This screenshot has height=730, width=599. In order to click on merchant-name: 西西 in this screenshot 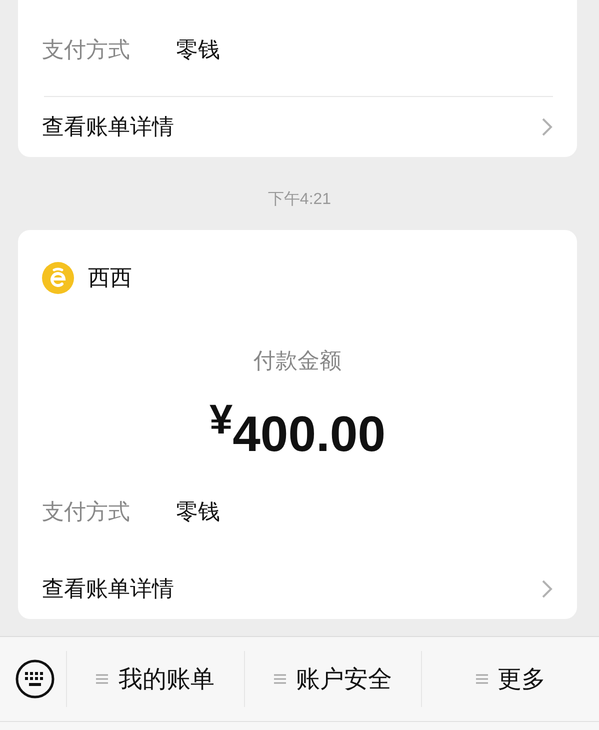, I will do `click(110, 278)`.